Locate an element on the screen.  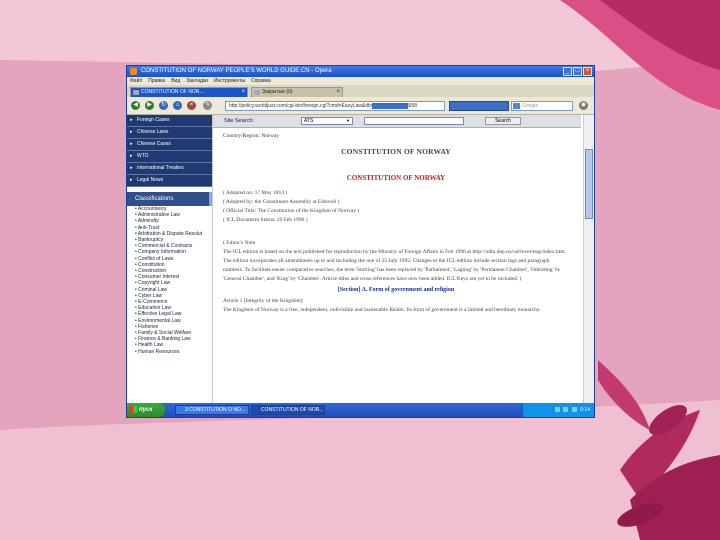
start-label: пуск is located at coordinates (146, 410).